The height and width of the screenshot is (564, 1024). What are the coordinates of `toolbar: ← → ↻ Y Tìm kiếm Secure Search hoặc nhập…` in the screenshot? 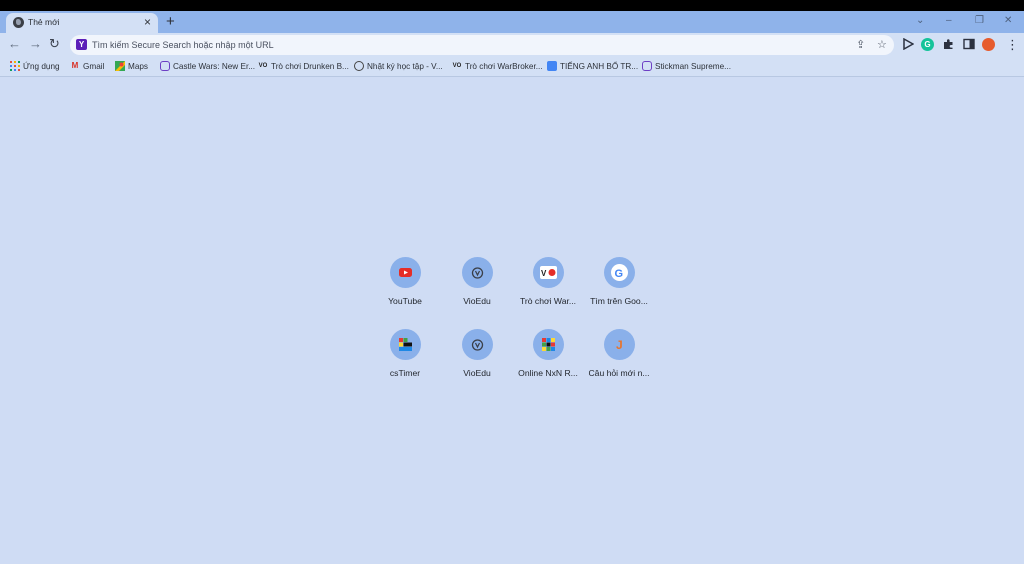 It's located at (512, 45).